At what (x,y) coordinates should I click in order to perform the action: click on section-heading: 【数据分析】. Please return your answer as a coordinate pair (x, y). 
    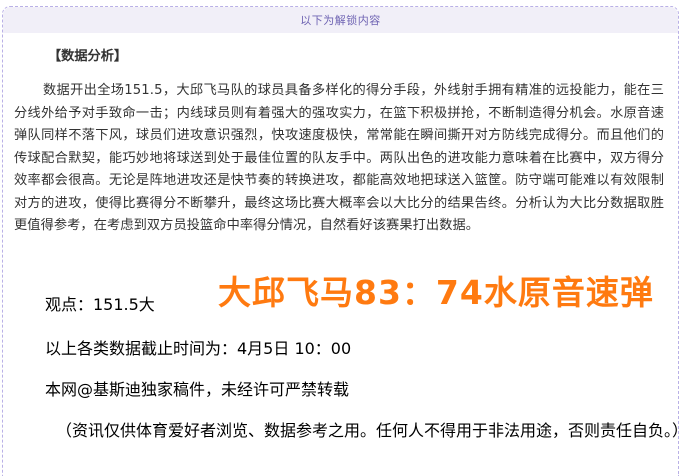
    Looking at the image, I should click on (88, 56).